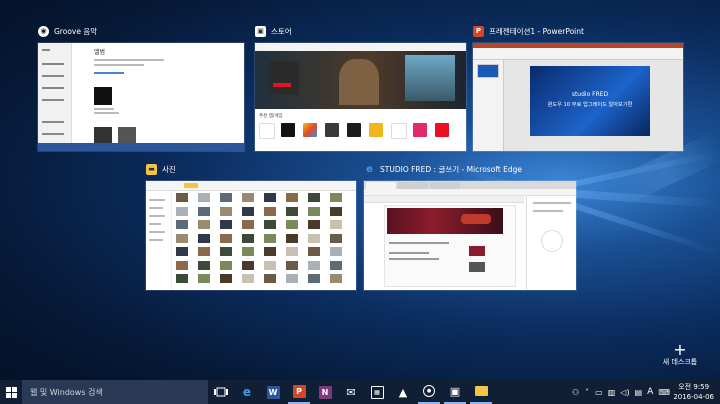 The image size is (720, 404). What do you see at coordinates (11, 392) in the screenshot?
I see `start-button` at bounding box center [11, 392].